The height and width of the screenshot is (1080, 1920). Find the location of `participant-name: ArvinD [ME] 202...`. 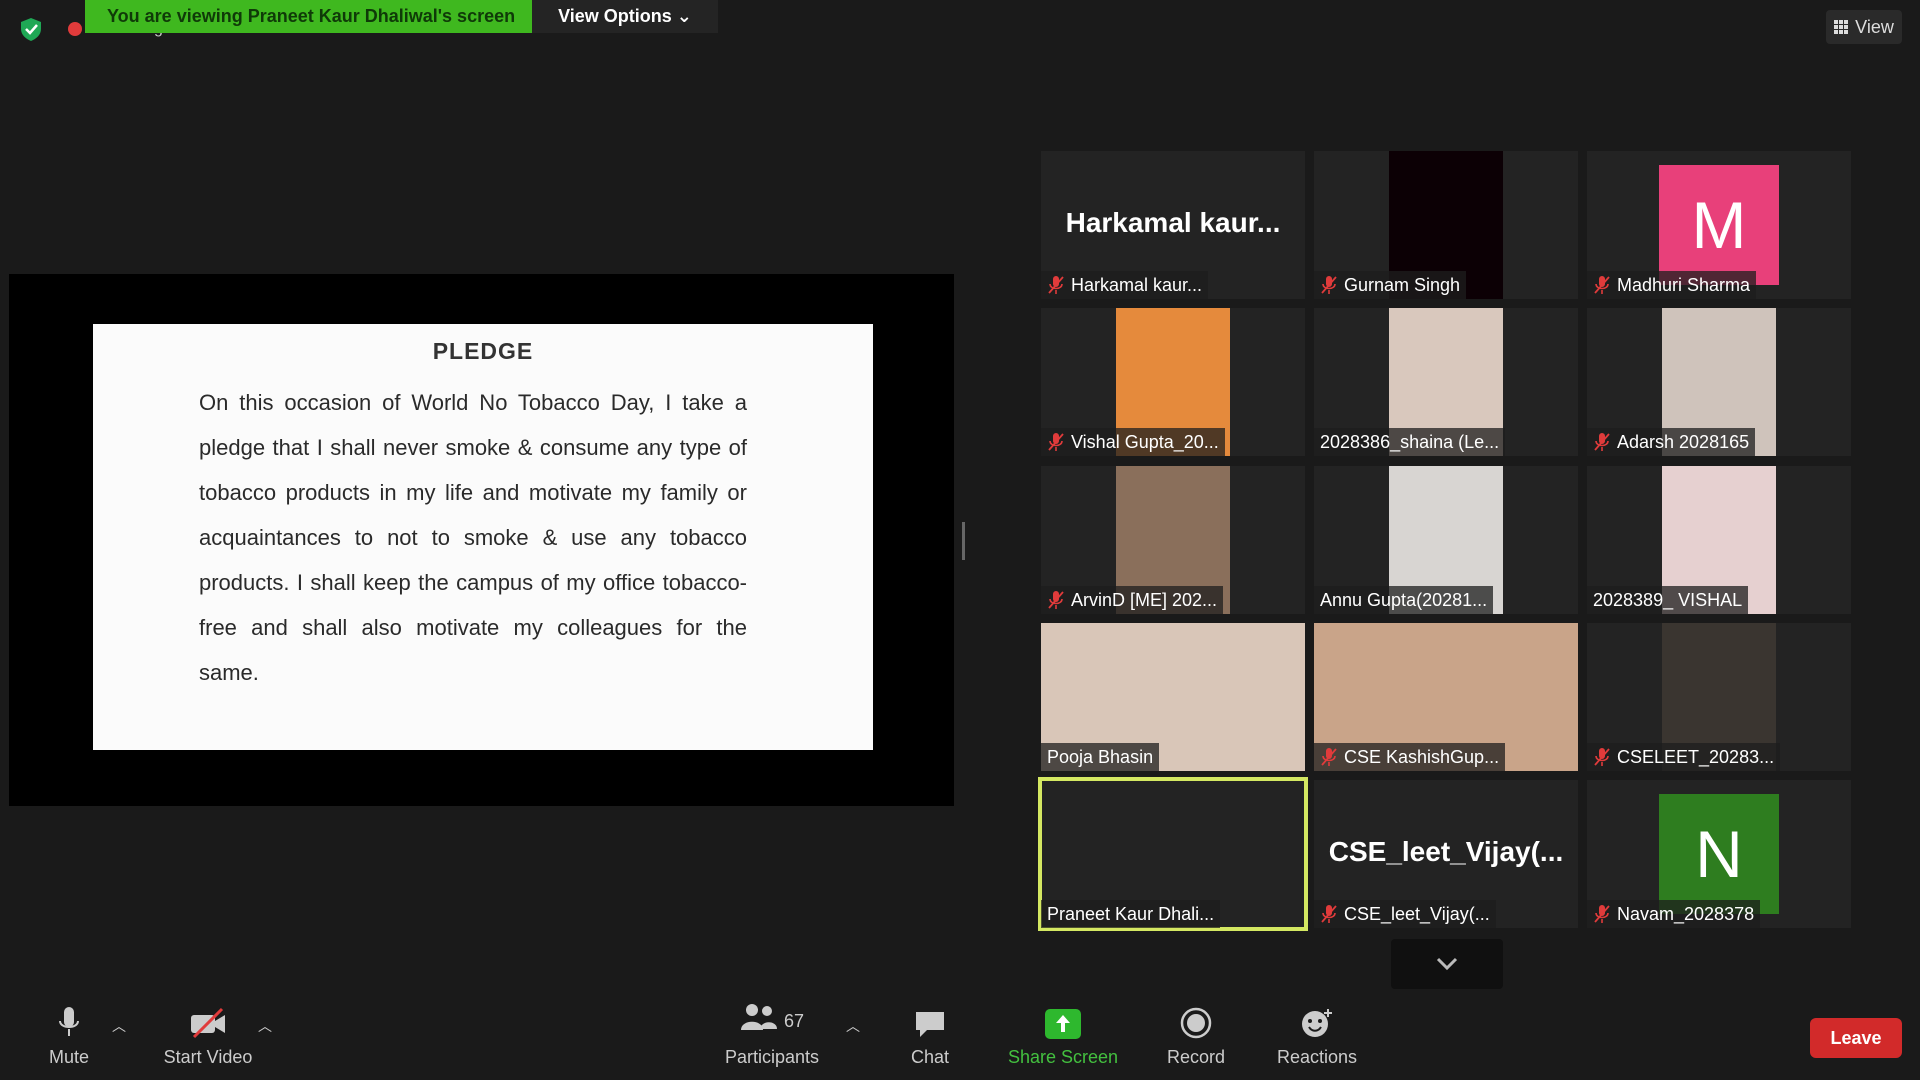

participant-name: ArvinD [ME] 202... is located at coordinates (1144, 600).